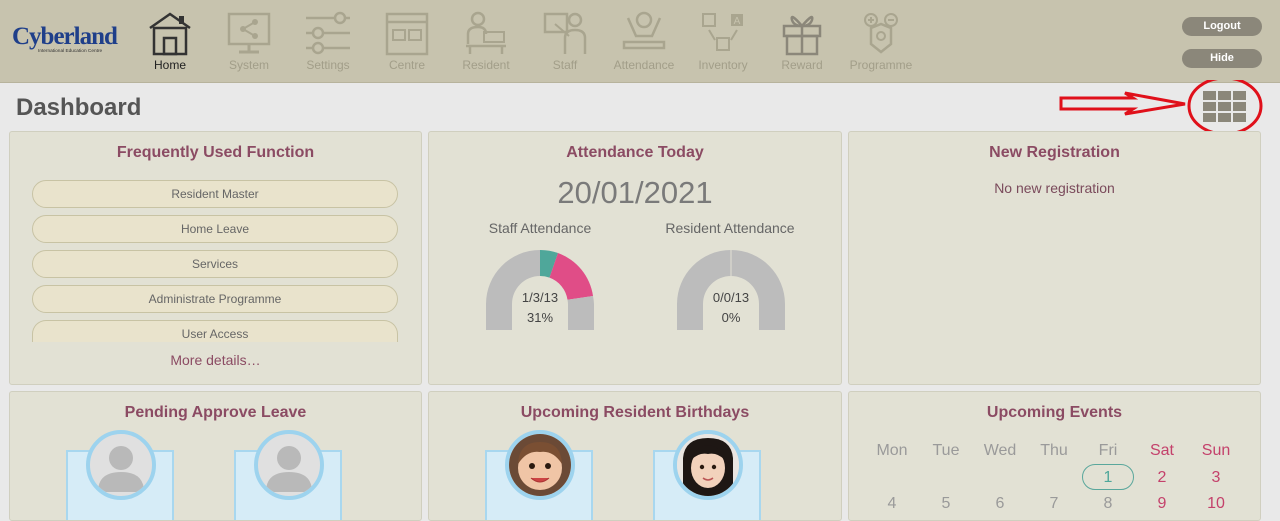  Describe the element at coordinates (1054, 450) in the screenshot. I see `calendar-day-thu: Thu` at that location.